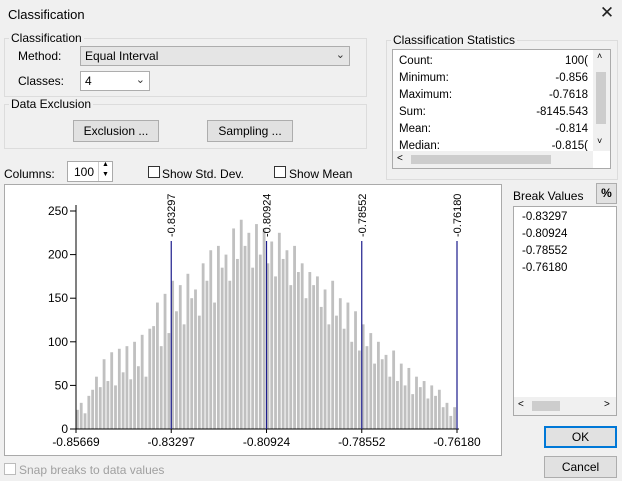  I want to click on break-value-item: -0.78552, so click(544, 251).